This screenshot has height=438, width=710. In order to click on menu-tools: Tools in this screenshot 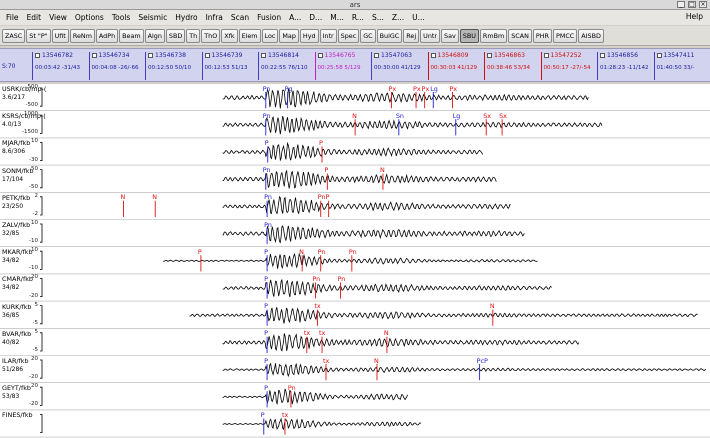, I will do `click(121, 17)`.